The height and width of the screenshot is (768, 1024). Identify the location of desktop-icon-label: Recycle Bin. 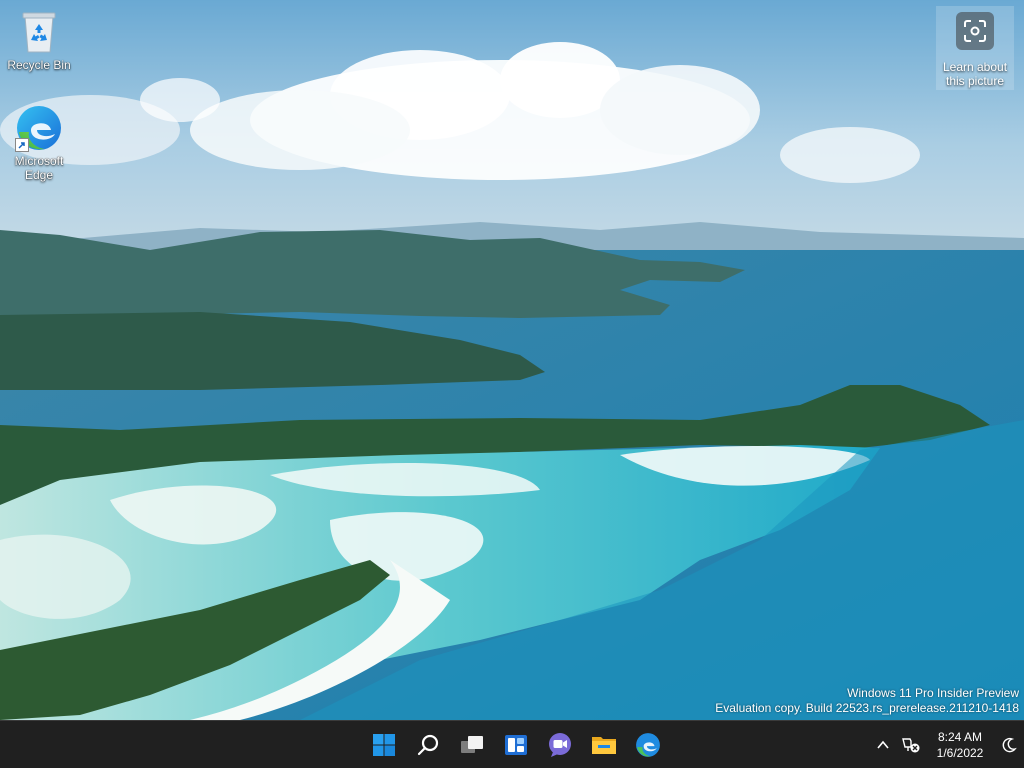
(39, 65).